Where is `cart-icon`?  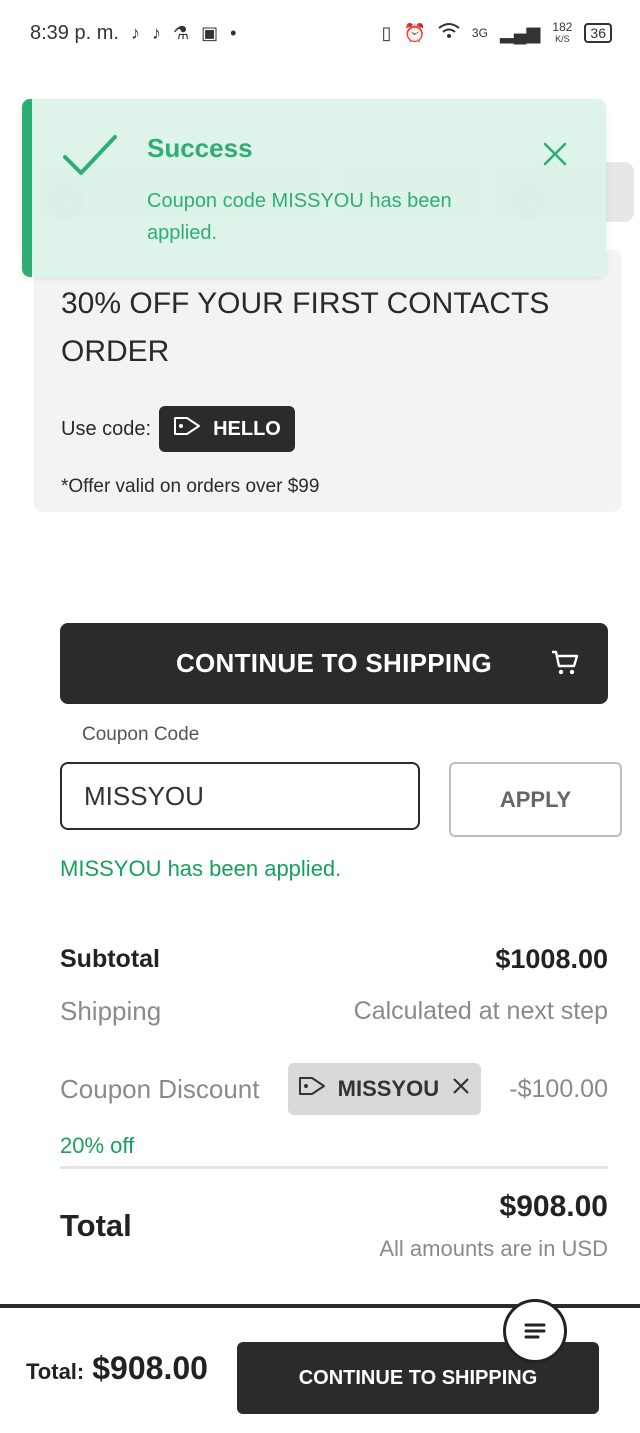 cart-icon is located at coordinates (565, 666).